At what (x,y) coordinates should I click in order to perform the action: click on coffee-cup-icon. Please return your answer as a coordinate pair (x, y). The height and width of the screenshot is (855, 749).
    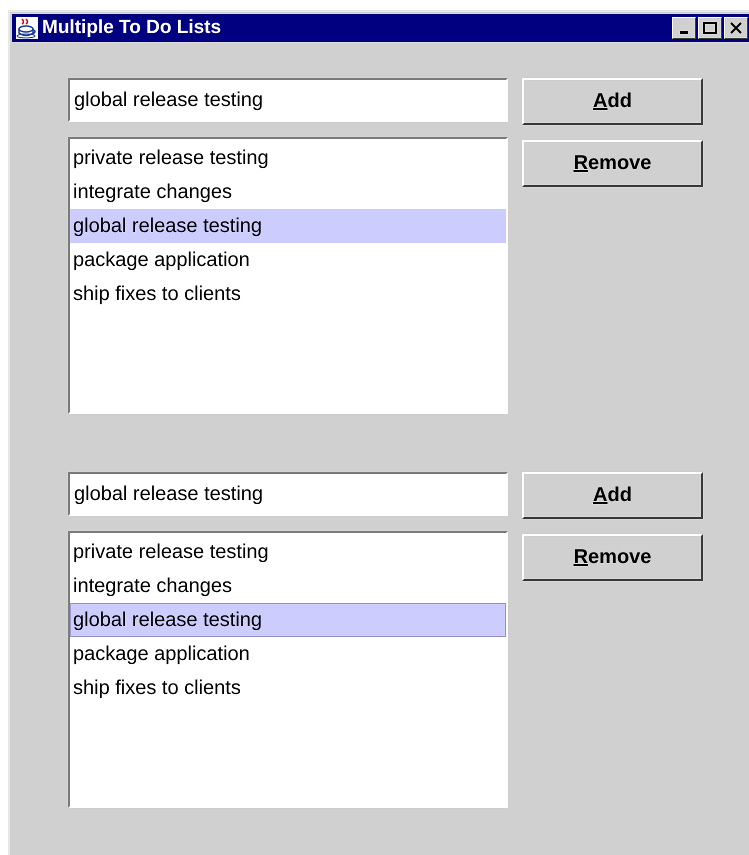
    Looking at the image, I should click on (27, 28).